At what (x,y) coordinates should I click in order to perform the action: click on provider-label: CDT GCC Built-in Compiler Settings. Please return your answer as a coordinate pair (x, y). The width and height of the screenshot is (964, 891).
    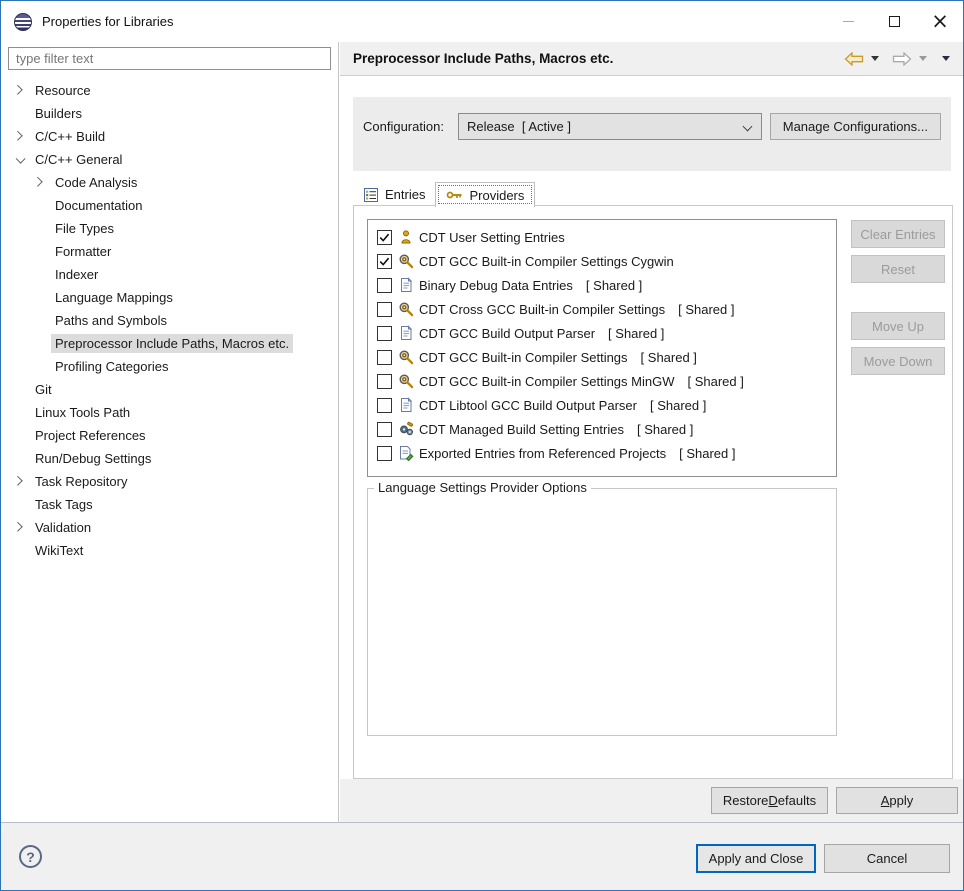
    Looking at the image, I should click on (523, 357).